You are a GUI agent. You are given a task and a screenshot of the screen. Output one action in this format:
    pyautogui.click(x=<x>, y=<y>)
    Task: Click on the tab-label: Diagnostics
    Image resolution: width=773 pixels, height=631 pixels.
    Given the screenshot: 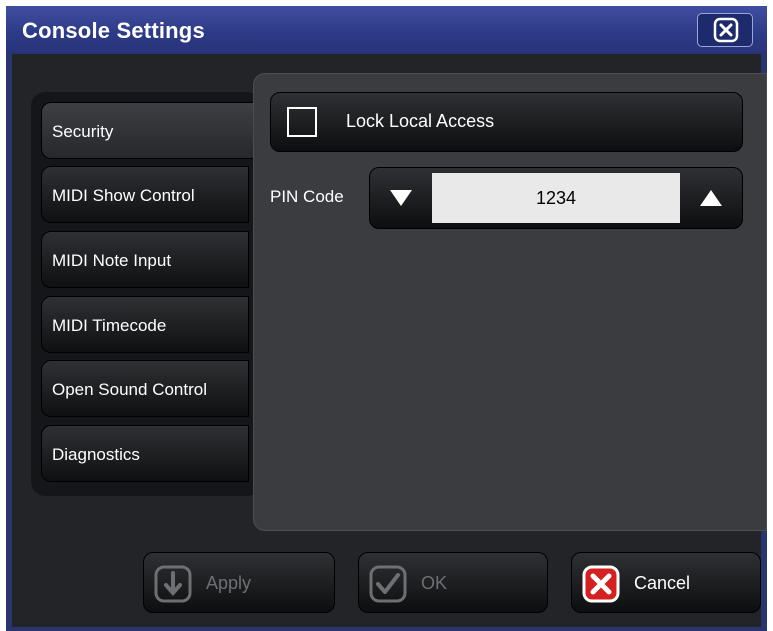 What is the action you would take?
    pyautogui.click(x=96, y=454)
    